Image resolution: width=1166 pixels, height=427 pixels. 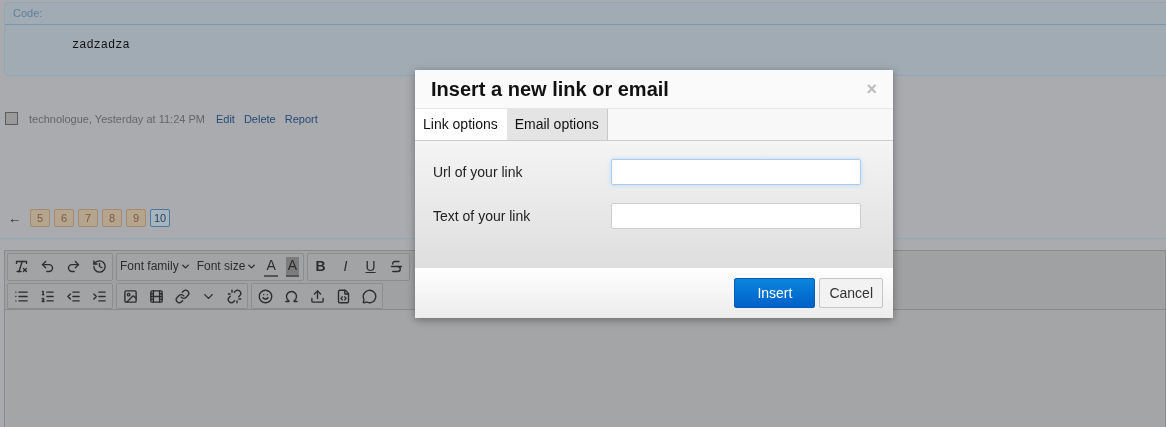 I want to click on insert-button: Insert, so click(x=775, y=293).